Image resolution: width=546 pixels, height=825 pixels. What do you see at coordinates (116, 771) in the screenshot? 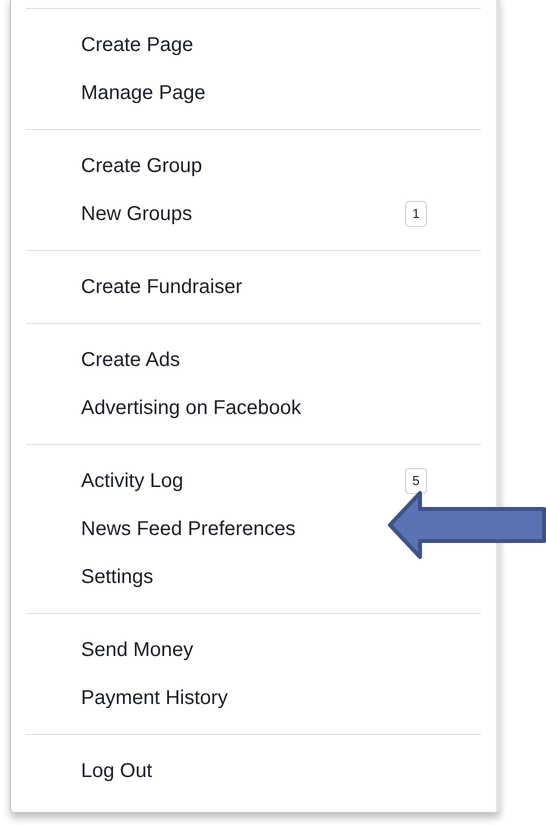
I see `menu-item: Log Out` at bounding box center [116, 771].